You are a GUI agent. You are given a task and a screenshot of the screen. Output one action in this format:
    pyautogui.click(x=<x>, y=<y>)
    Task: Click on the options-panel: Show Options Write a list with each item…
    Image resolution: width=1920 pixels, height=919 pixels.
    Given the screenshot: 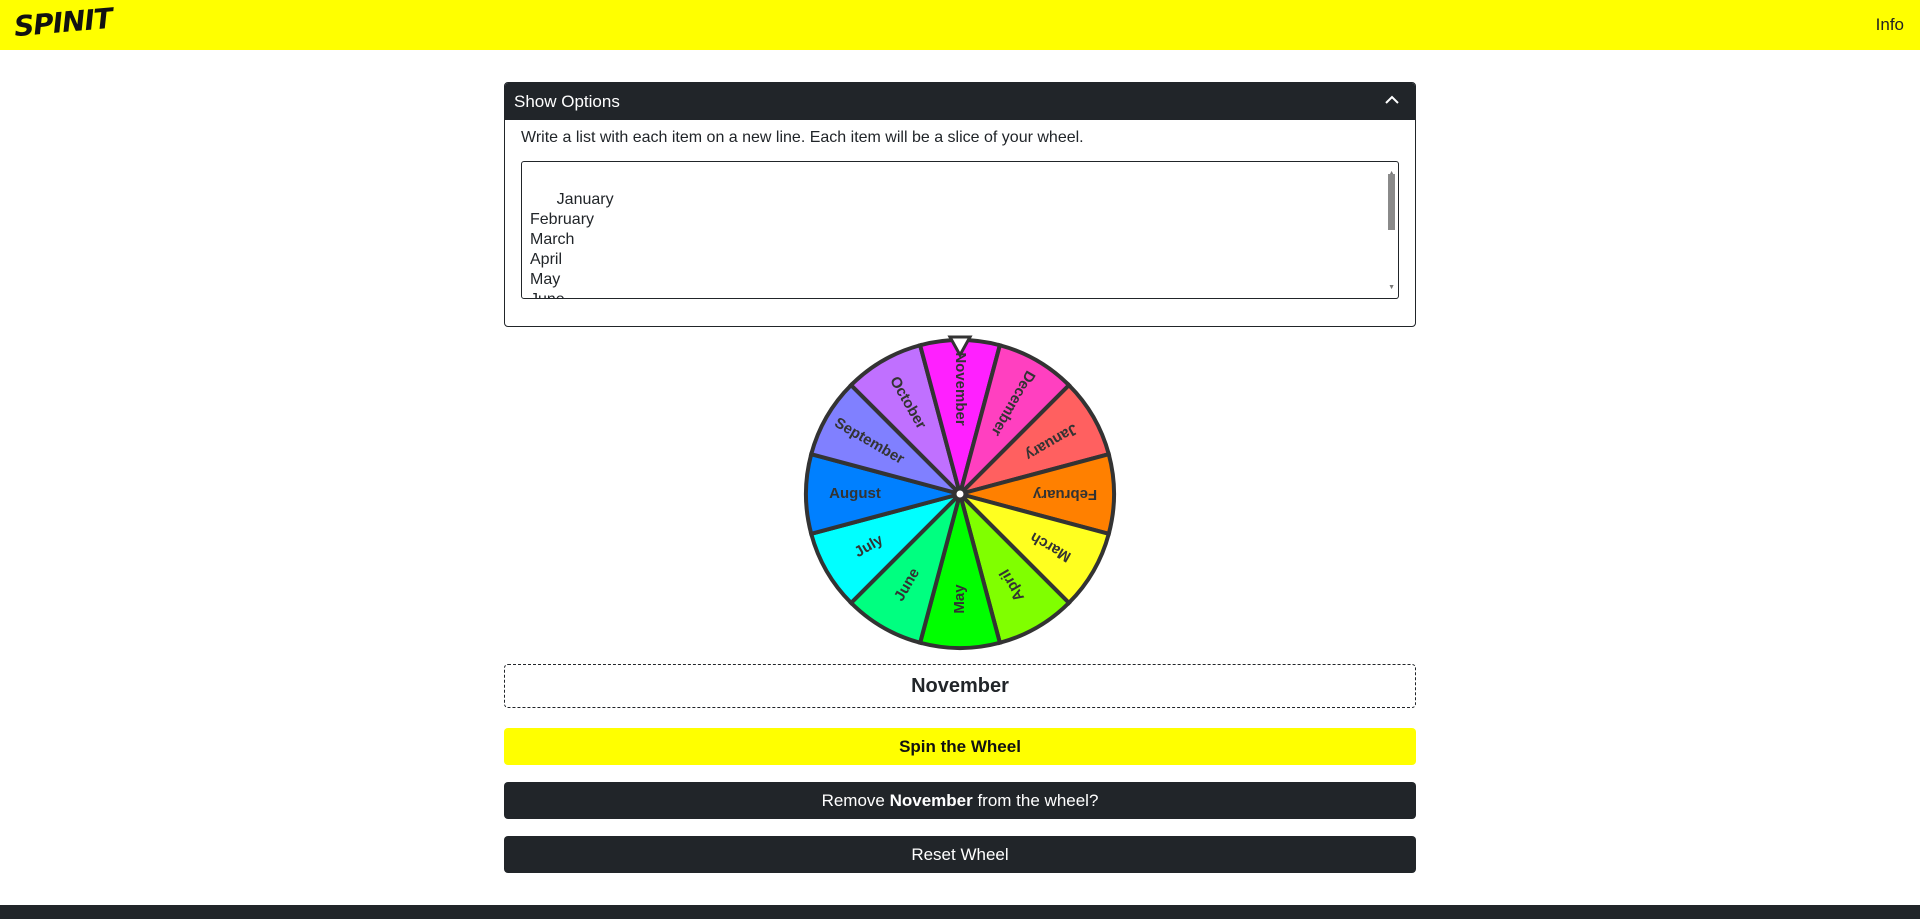 What is the action you would take?
    pyautogui.click(x=960, y=204)
    